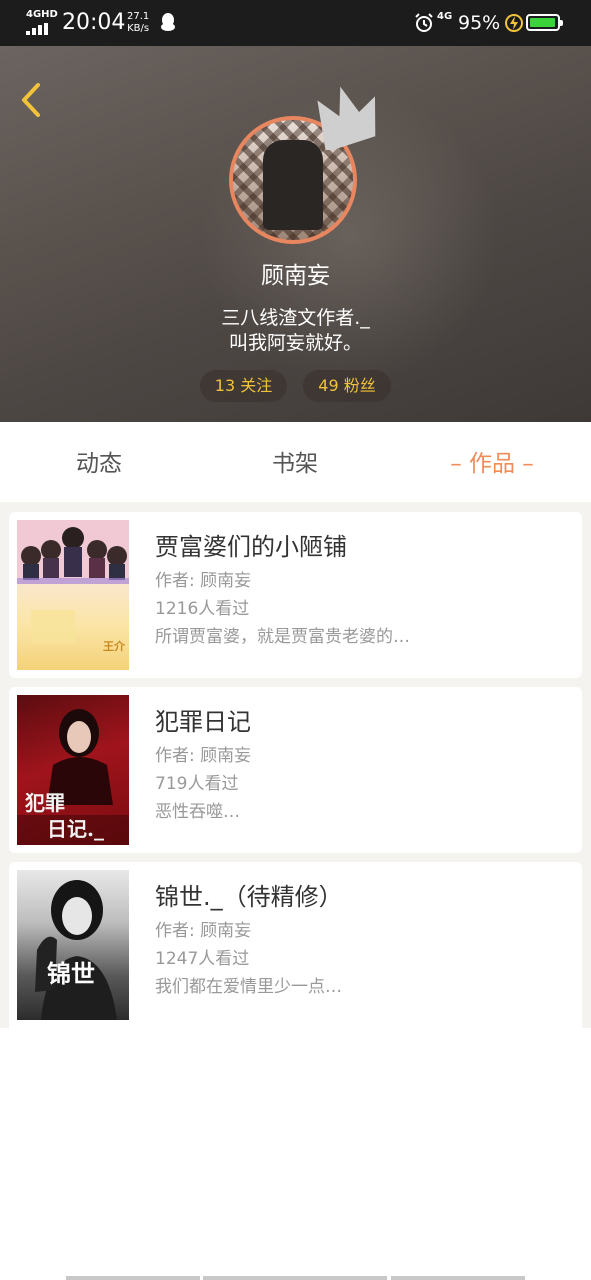 This screenshot has width=591, height=1280. I want to click on home-indicator-center, so click(295, 1278).